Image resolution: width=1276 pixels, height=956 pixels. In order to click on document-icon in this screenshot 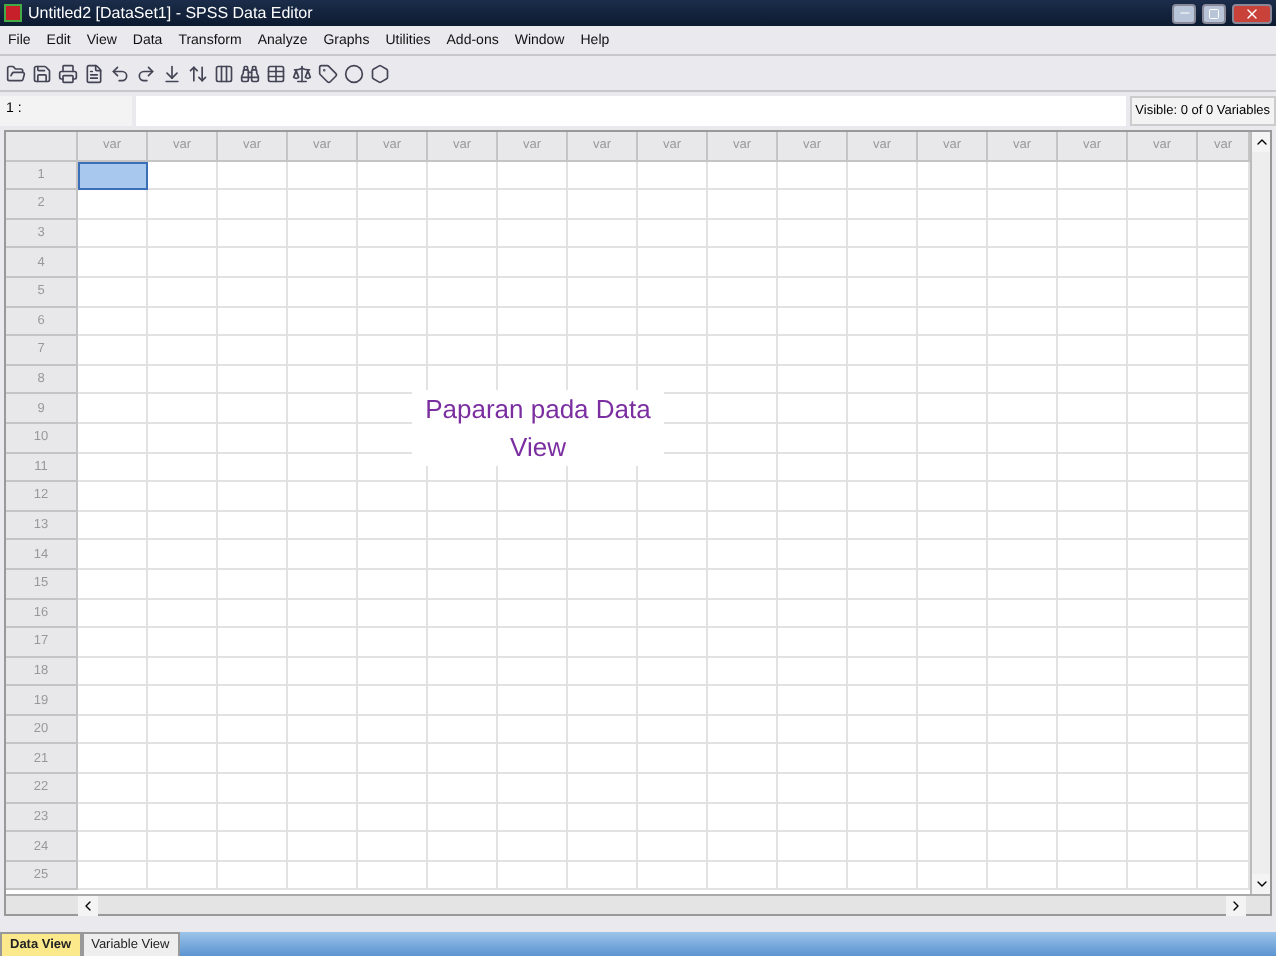, I will do `click(94, 73)`.